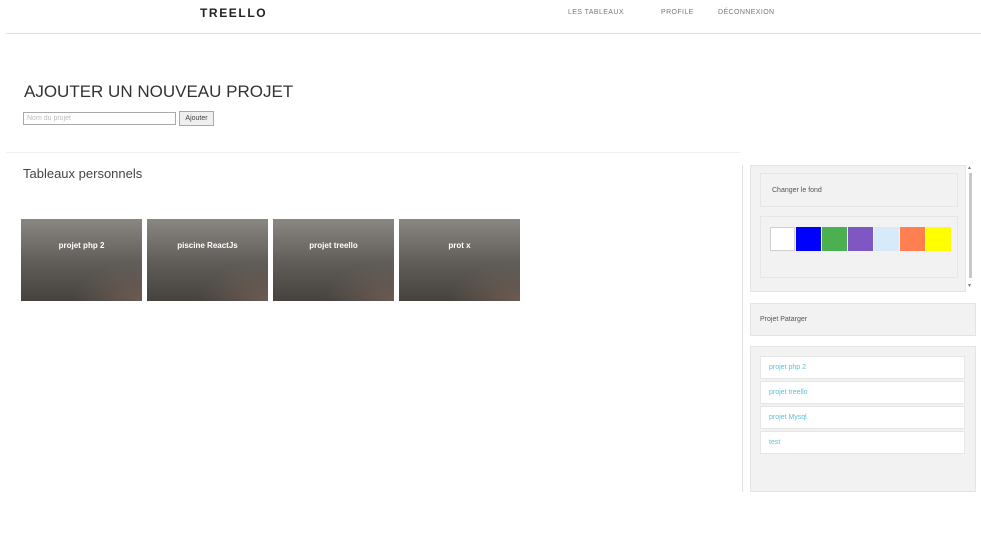 This screenshot has width=981, height=550. Describe the element at coordinates (859, 190) in the screenshot. I see `change-background-box: Changer le fond` at that location.